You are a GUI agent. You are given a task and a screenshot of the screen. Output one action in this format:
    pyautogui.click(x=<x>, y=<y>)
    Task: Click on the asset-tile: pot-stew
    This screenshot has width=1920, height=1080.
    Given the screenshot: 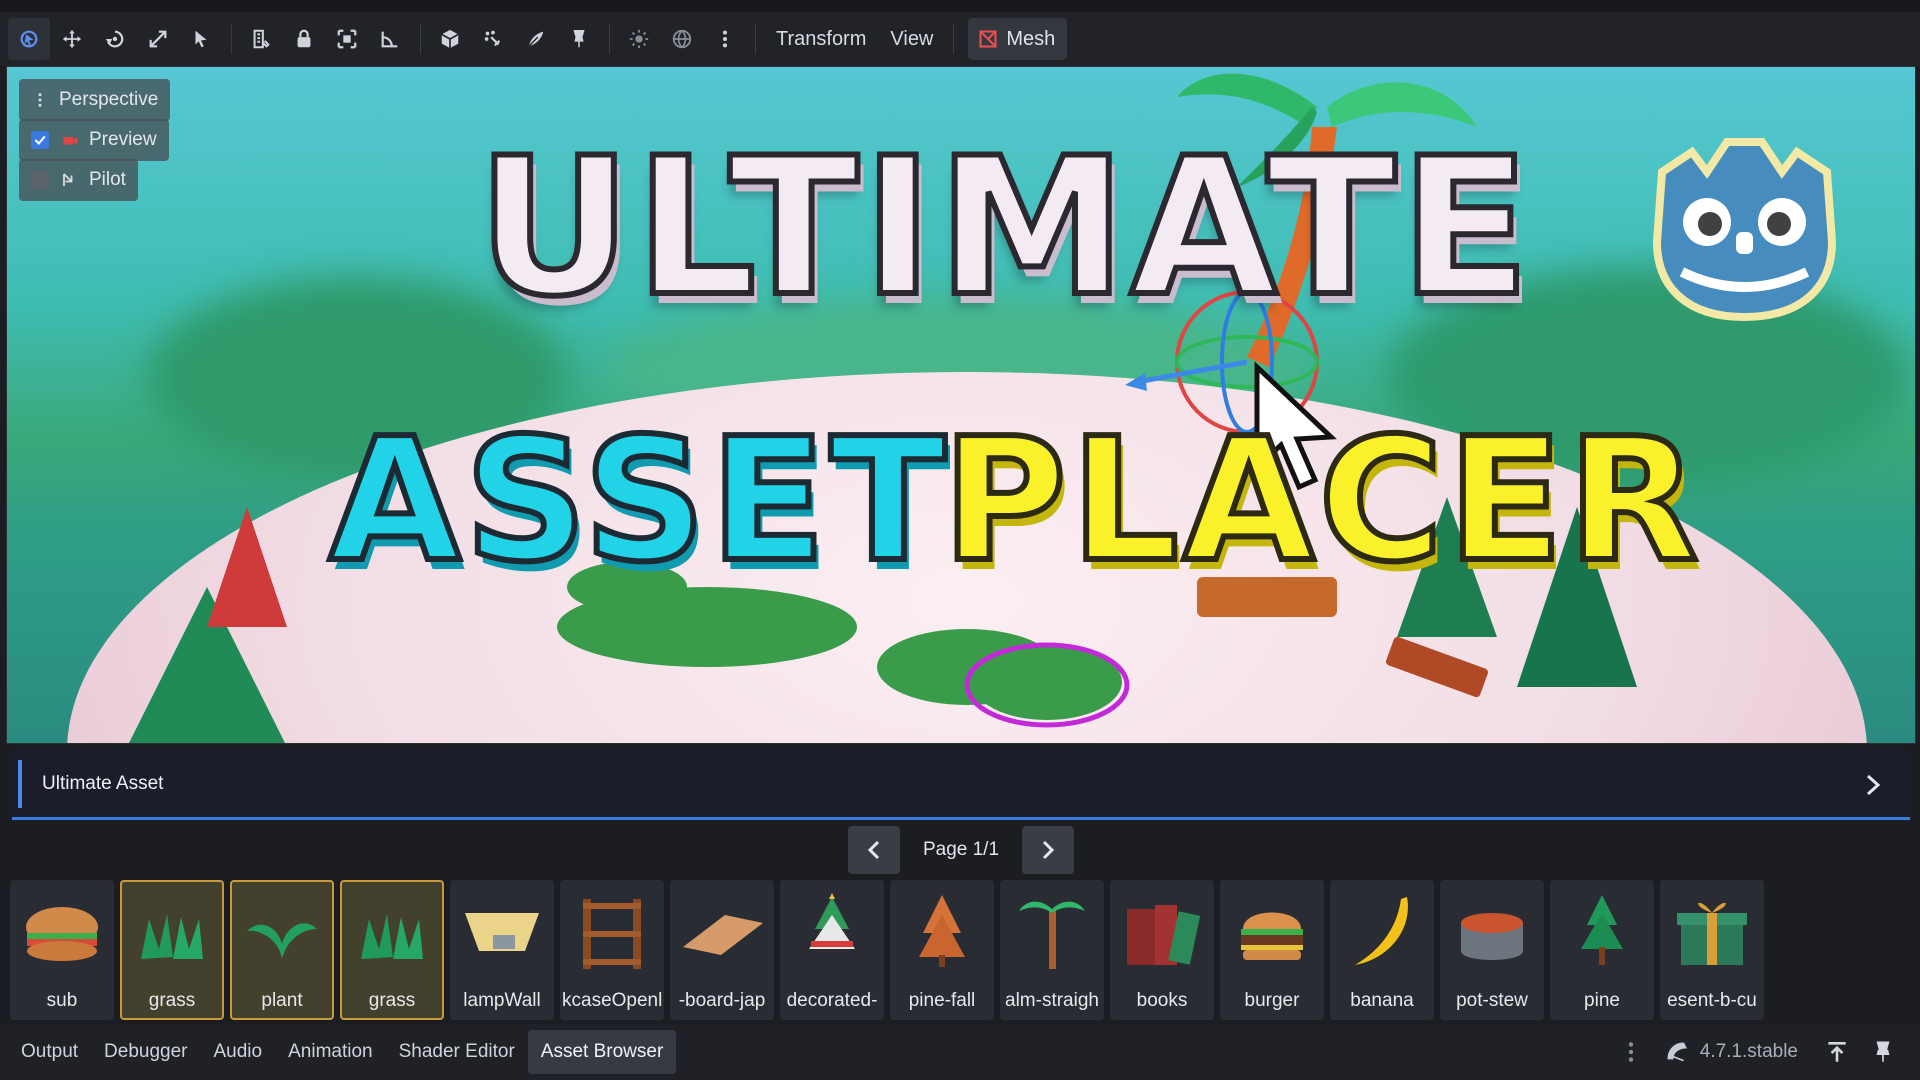 What is the action you would take?
    pyautogui.click(x=1492, y=950)
    